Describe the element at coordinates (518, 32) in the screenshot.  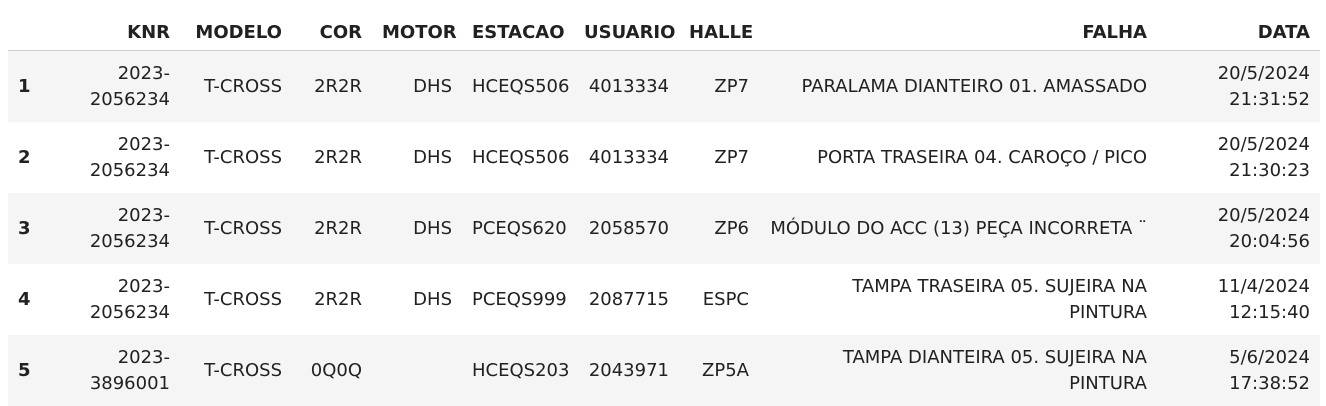
I see `column-header-estacao: ESTACAO` at that location.